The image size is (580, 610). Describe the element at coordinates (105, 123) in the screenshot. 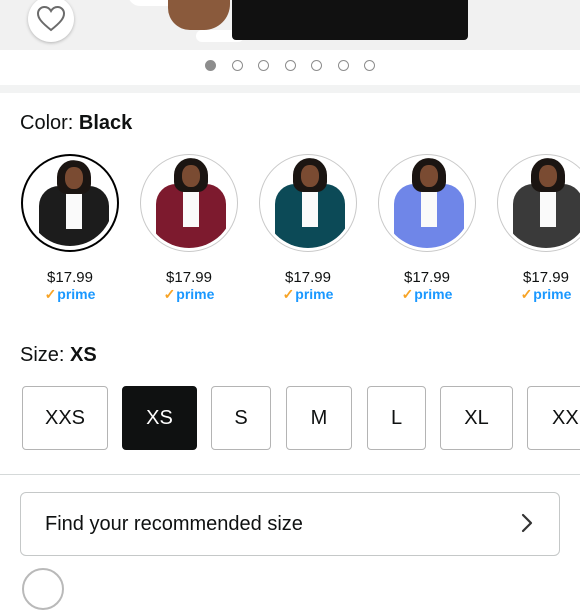

I see `color-selected-value: Black` at that location.